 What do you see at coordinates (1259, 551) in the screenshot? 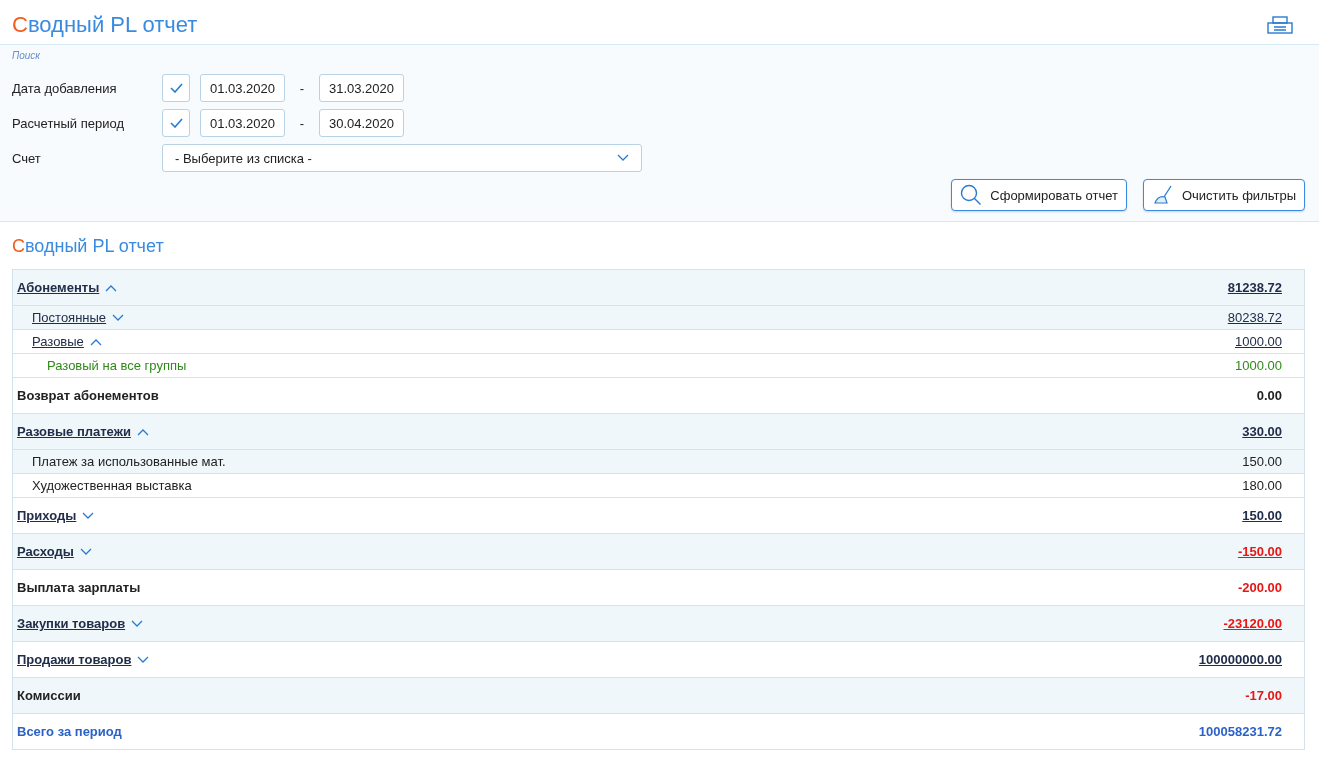
I see `amount-link: -150.00` at bounding box center [1259, 551].